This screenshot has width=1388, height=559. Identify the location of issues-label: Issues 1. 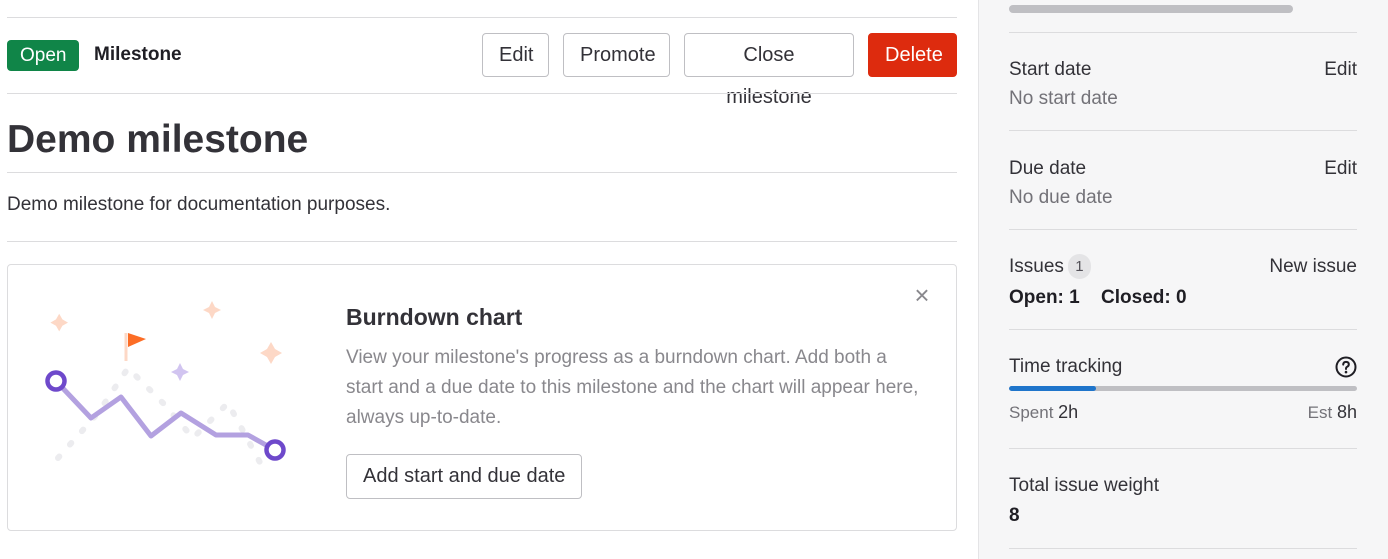
(1050, 266).